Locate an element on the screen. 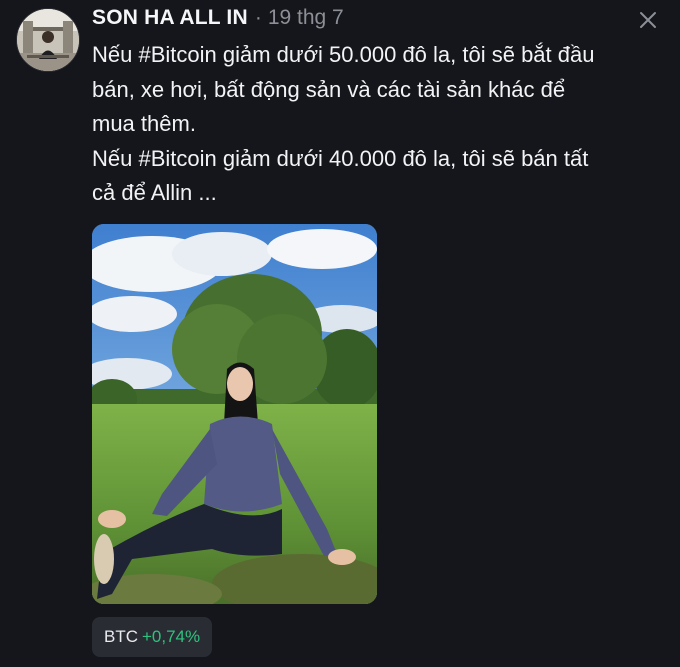  post-header: SON HA ALL IN · 19 thg 7 is located at coordinates (218, 20).